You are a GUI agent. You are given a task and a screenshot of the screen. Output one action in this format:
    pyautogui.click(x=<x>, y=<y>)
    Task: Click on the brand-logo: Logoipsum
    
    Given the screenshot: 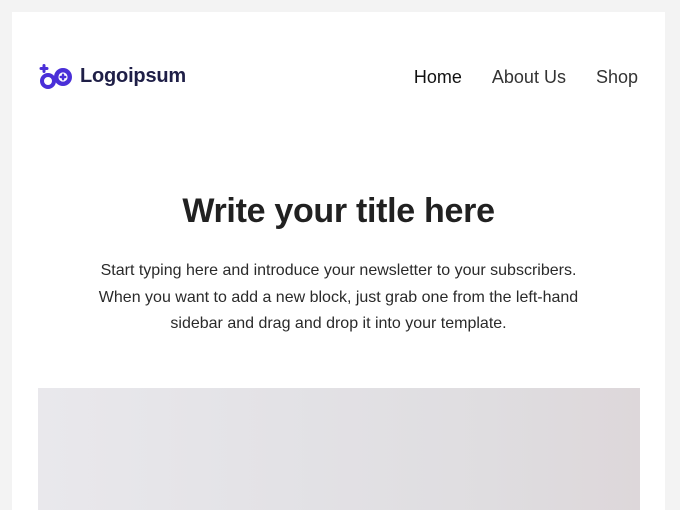 What is the action you would take?
    pyautogui.click(x=112, y=77)
    